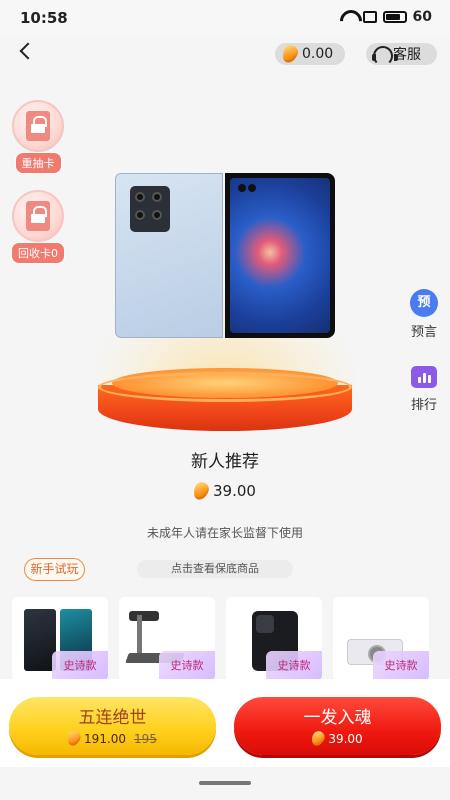 This screenshot has height=800, width=450. Describe the element at coordinates (423, 405) in the screenshot. I see `rank-label: 排行` at that location.